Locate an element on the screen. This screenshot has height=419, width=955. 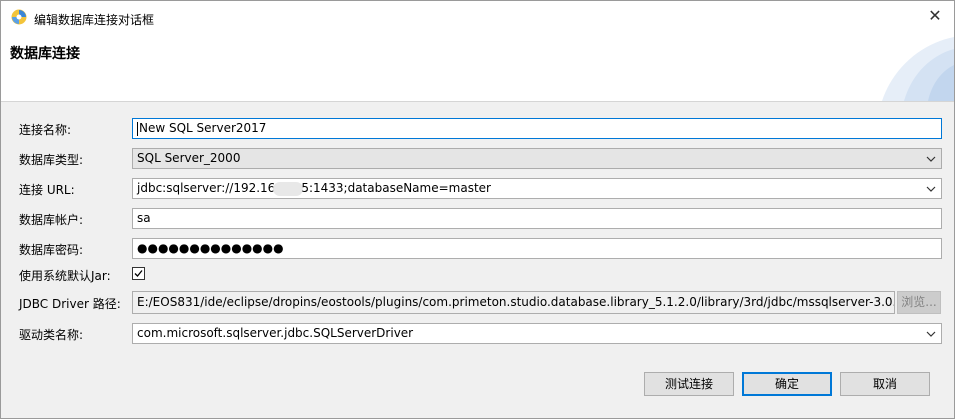
url-label: 连接 URL: is located at coordinates (47, 190).